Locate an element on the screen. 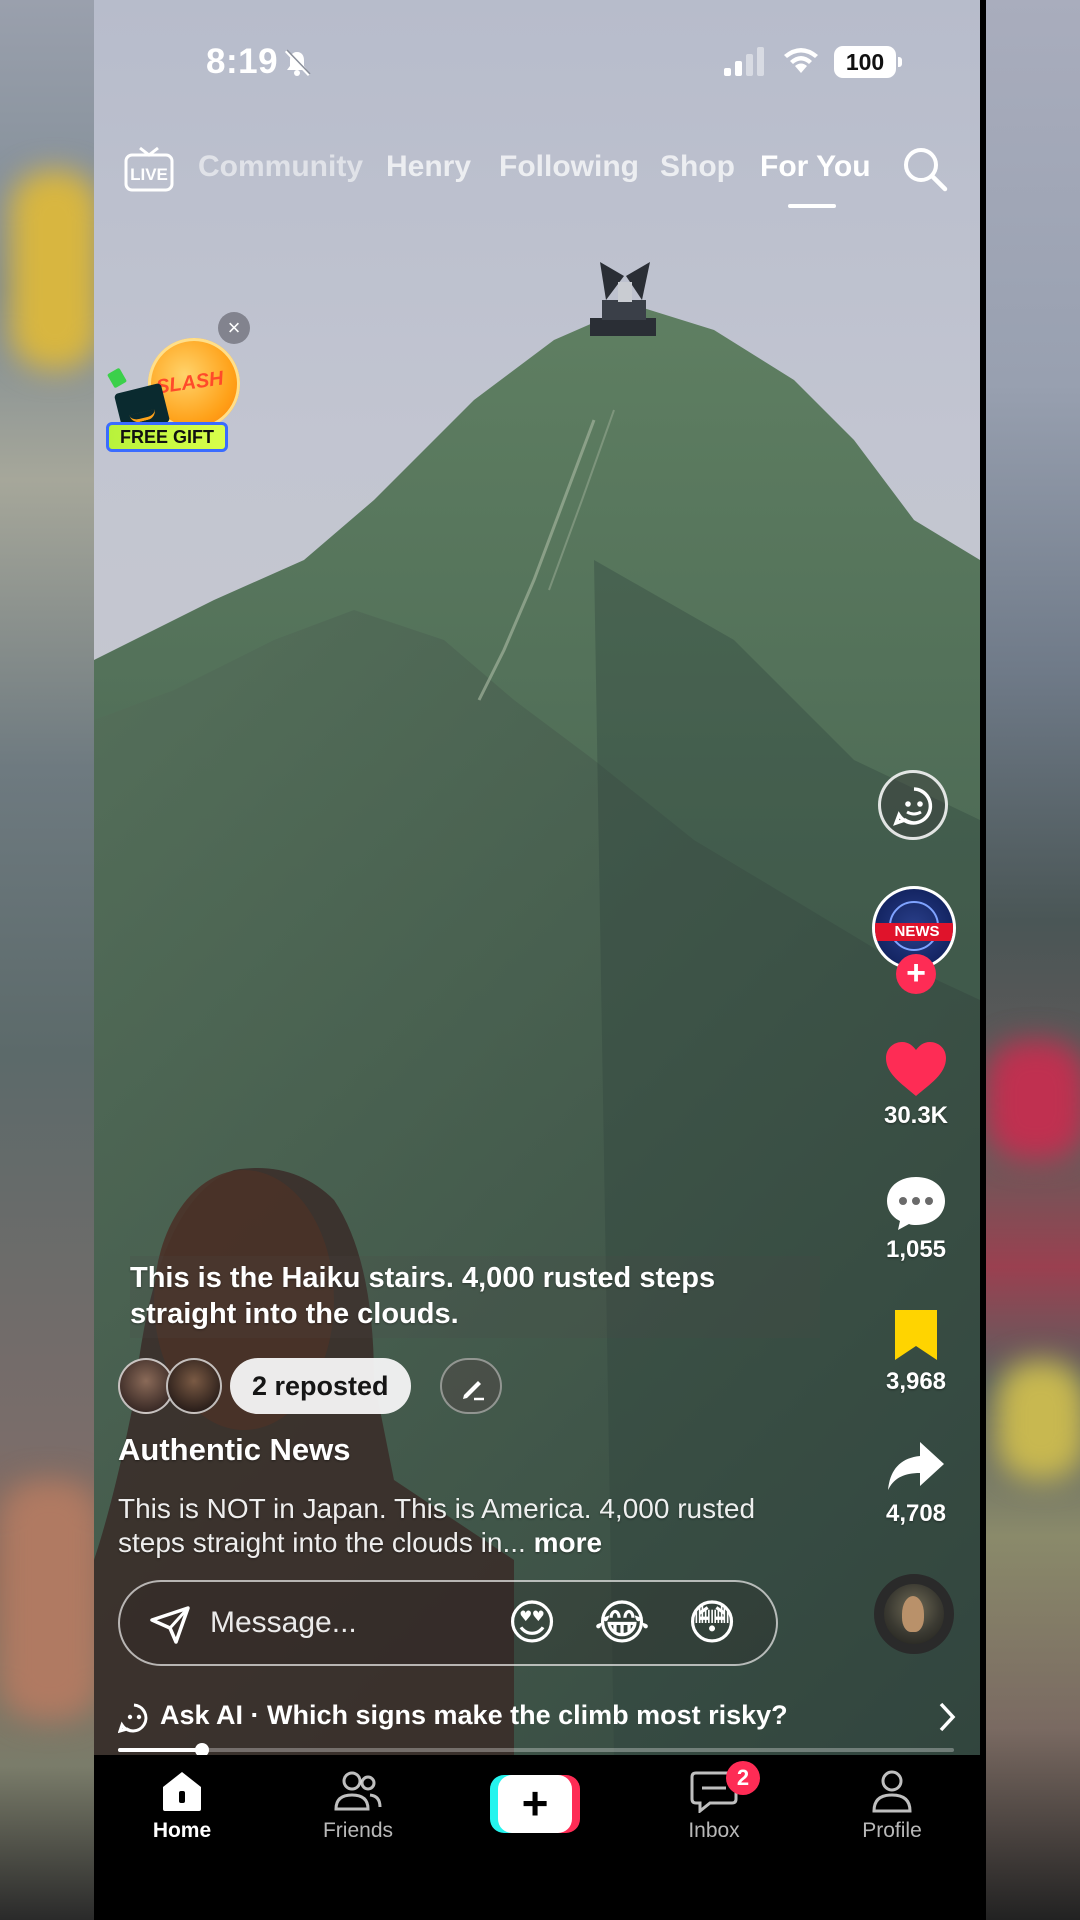  comment-count: 1,055 is located at coordinates (916, 1249).